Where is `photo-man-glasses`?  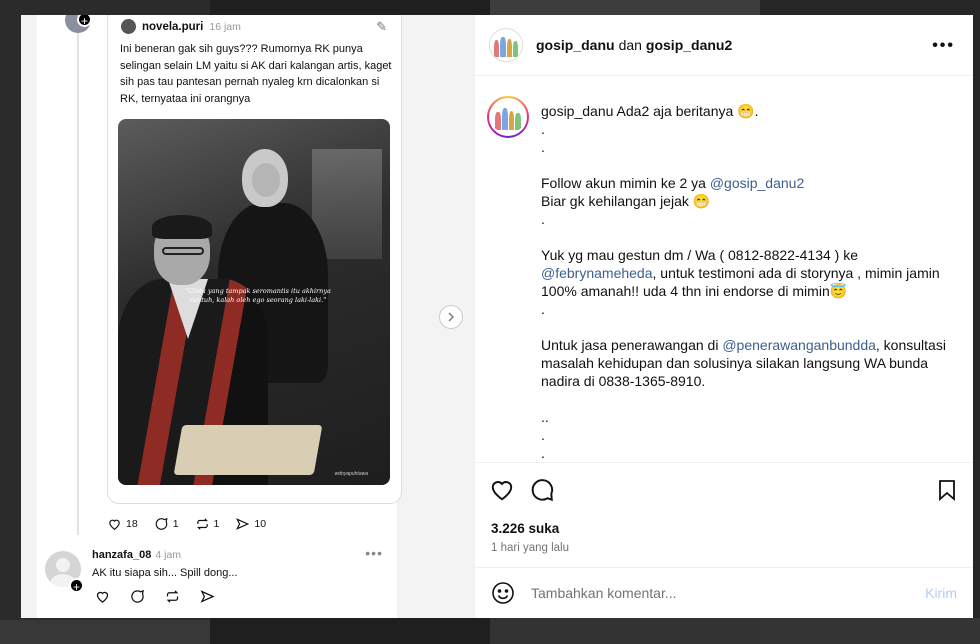
photo-man-glasses is located at coordinates (183, 251).